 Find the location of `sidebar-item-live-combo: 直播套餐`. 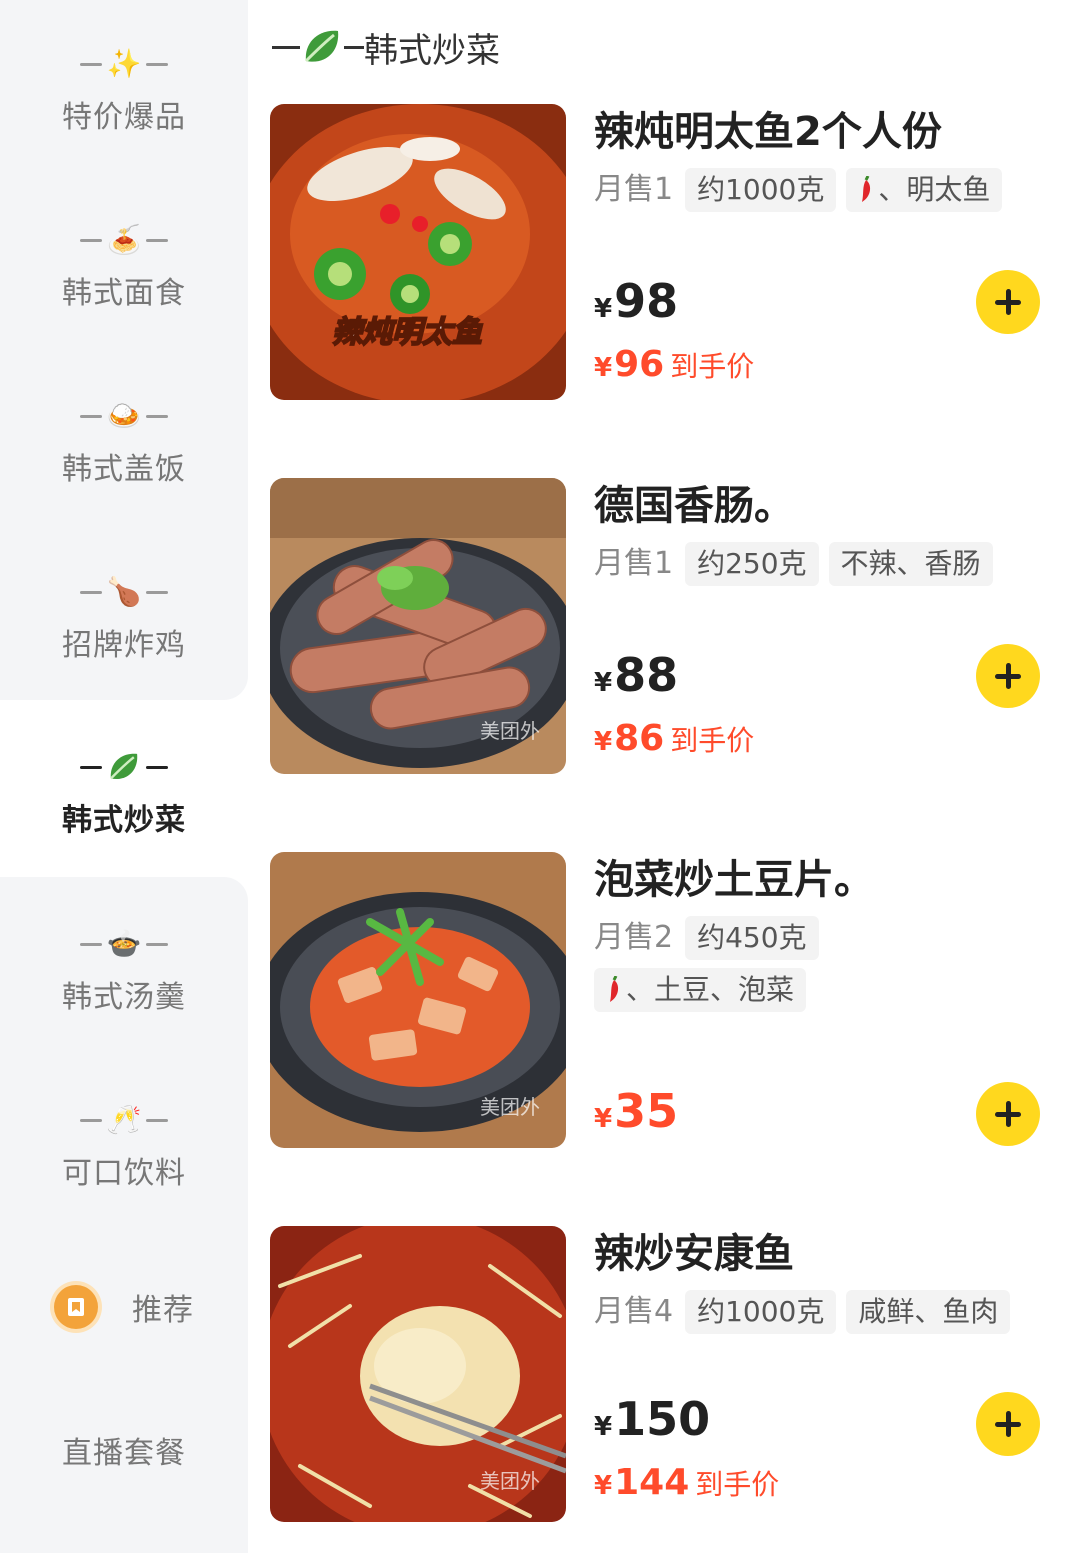

sidebar-item-live-combo: 直播套餐 is located at coordinates (124, 1451).